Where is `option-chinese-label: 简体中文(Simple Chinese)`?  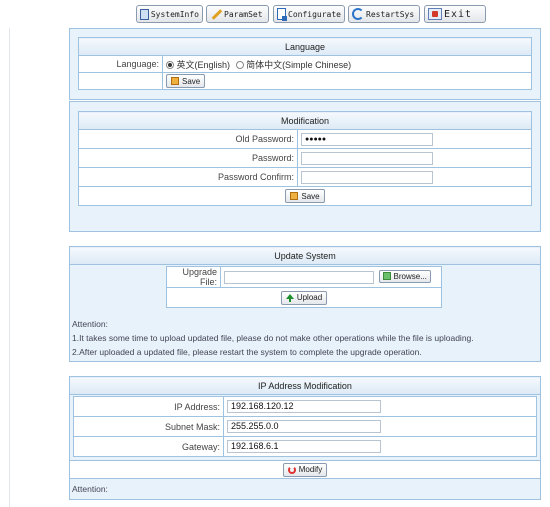 option-chinese-label: 简体中文(Simple Chinese) is located at coordinates (299, 64).